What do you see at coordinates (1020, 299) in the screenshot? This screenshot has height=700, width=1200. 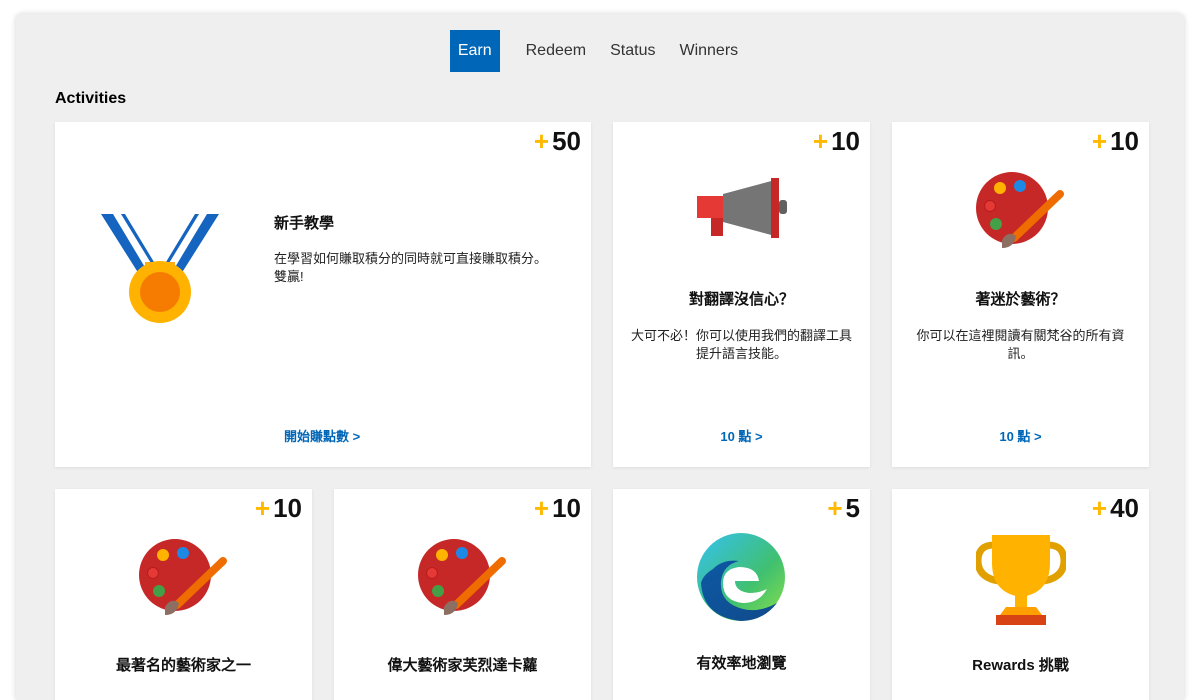 I see `card-title: 著迷於藝術？` at bounding box center [1020, 299].